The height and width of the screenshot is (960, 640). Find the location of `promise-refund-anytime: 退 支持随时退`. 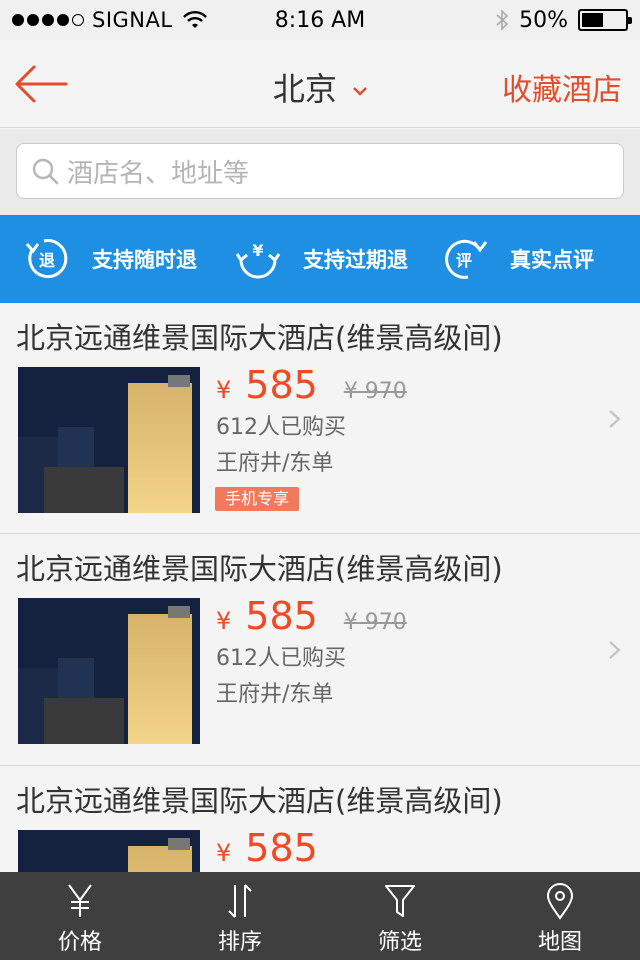

promise-refund-anytime: 退 支持随时退 is located at coordinates (110, 259).